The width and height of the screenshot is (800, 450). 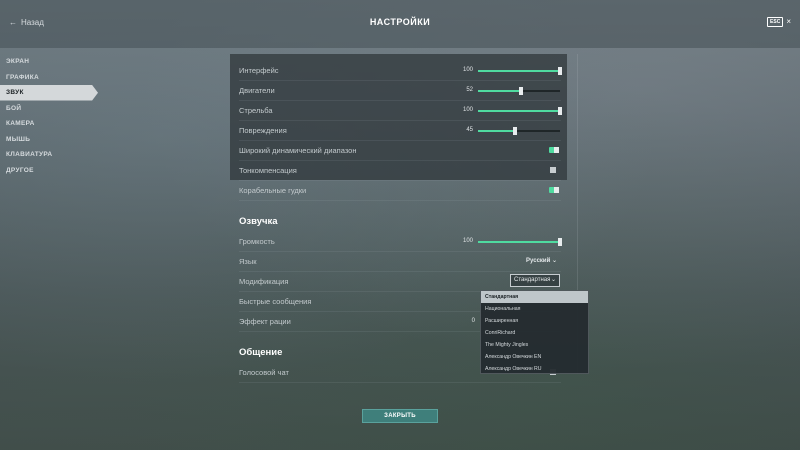 I want to click on dropdown-option: The Mighty Jingles, so click(x=534, y=345).